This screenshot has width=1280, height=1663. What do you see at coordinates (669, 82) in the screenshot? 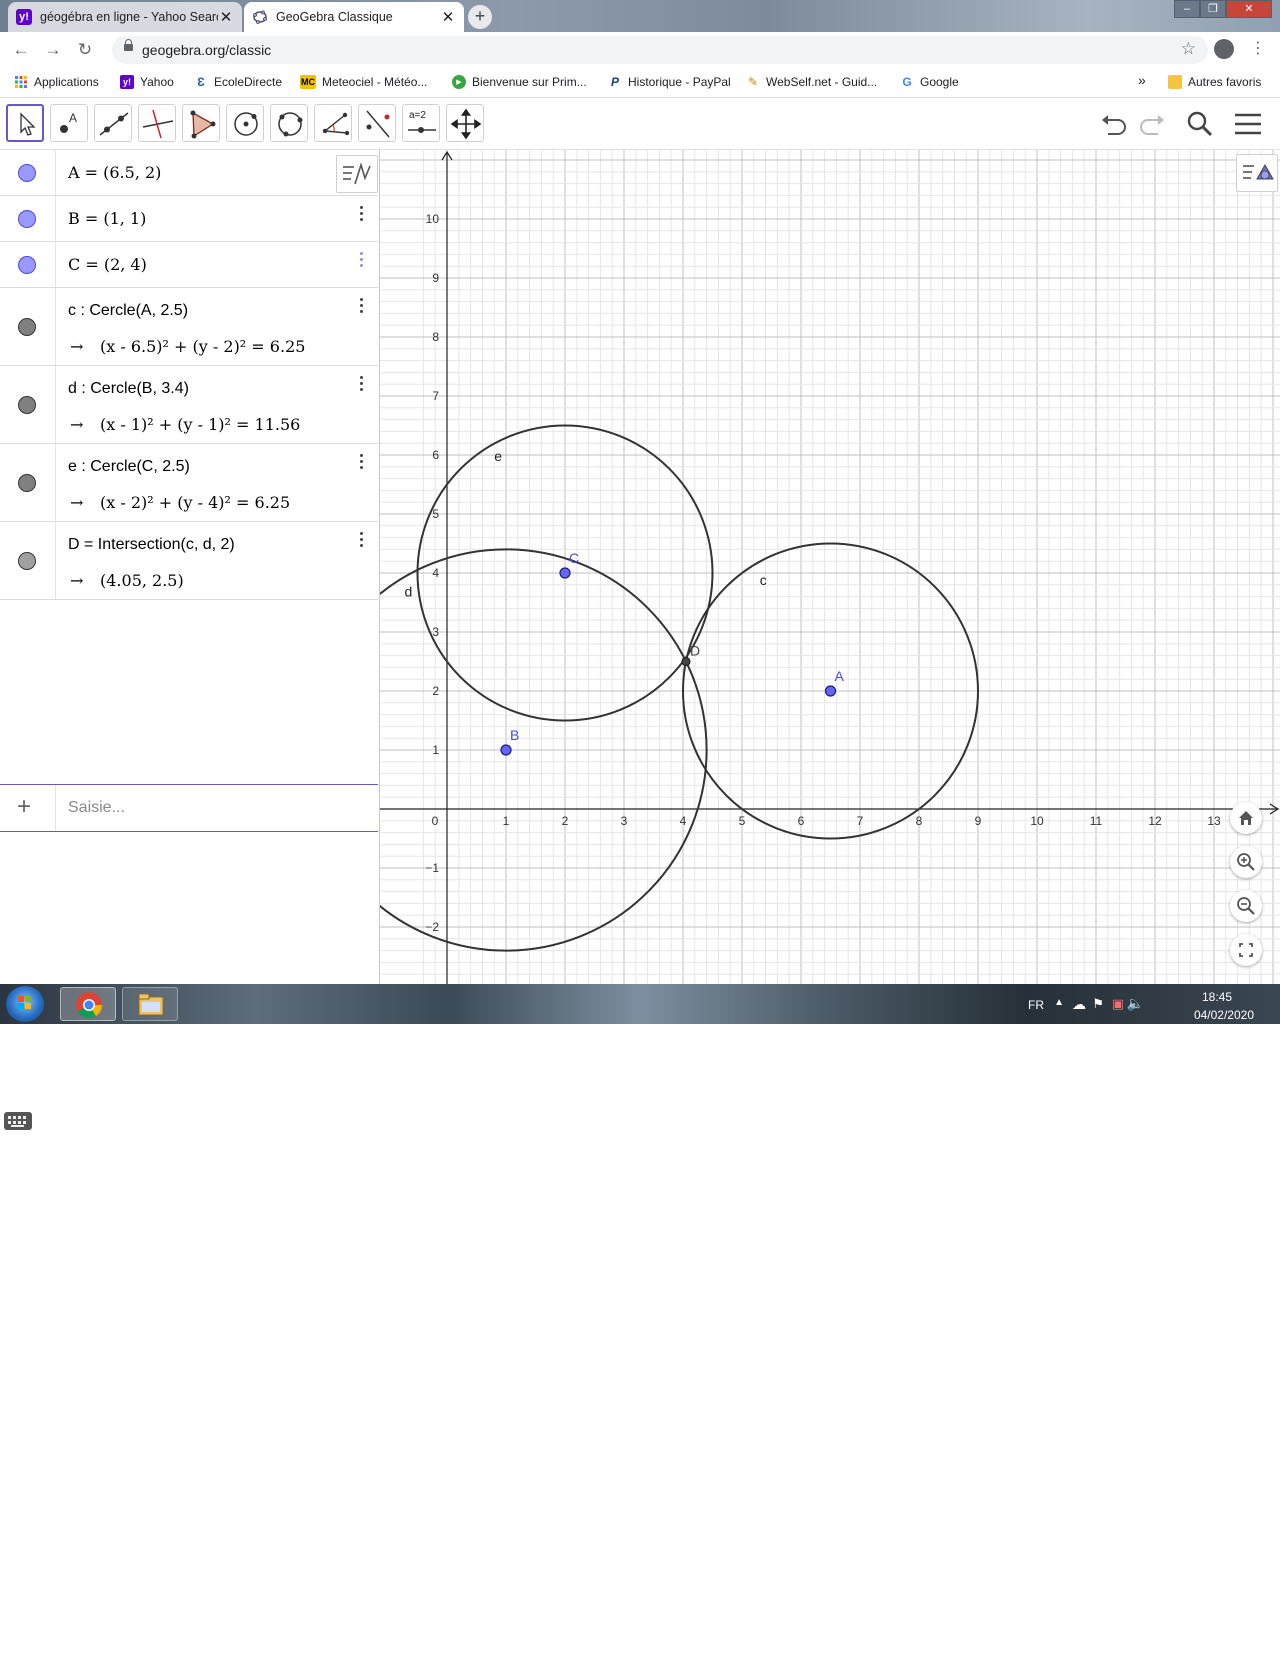
I see `bookmark-paypal: P Historique - PayPal` at bounding box center [669, 82].